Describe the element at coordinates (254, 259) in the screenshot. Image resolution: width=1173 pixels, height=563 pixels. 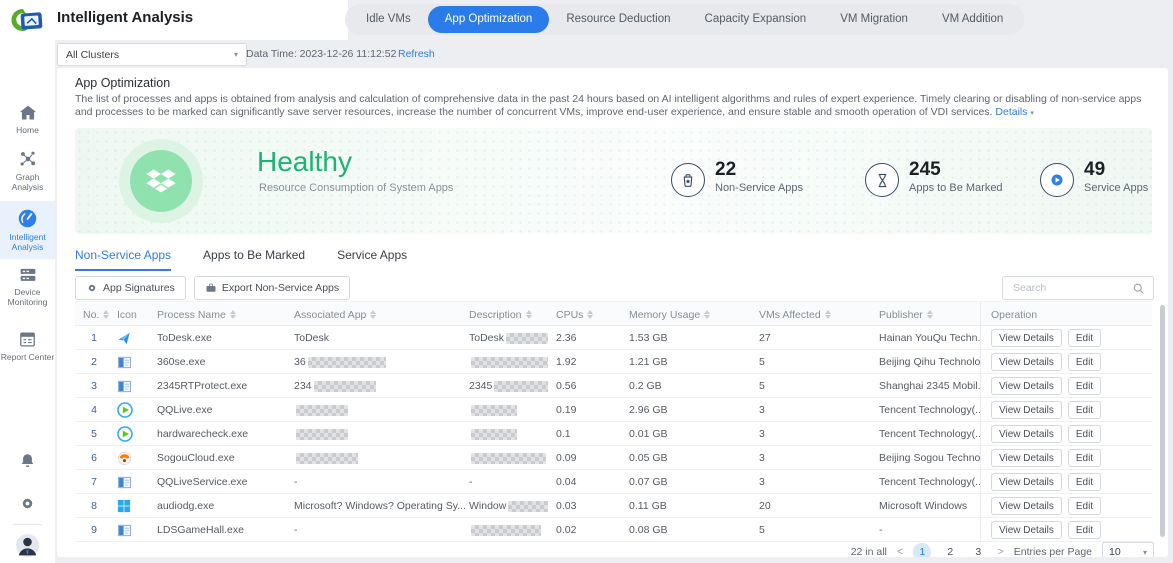
I see `tab-apps-to-be-marked: Apps to Be Marked` at that location.